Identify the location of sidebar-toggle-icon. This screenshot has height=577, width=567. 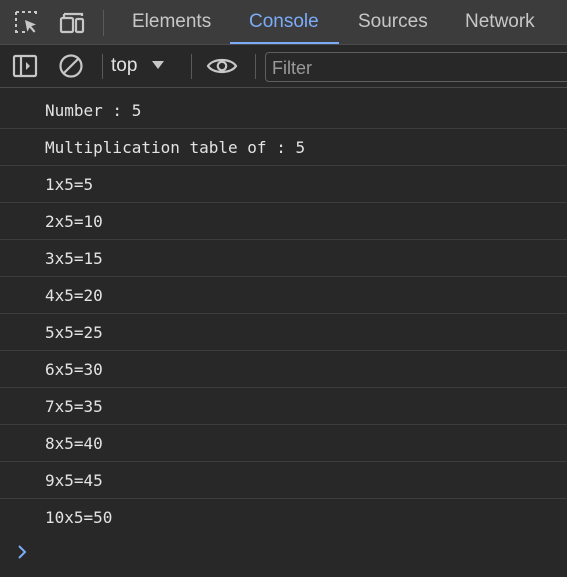
(25, 66).